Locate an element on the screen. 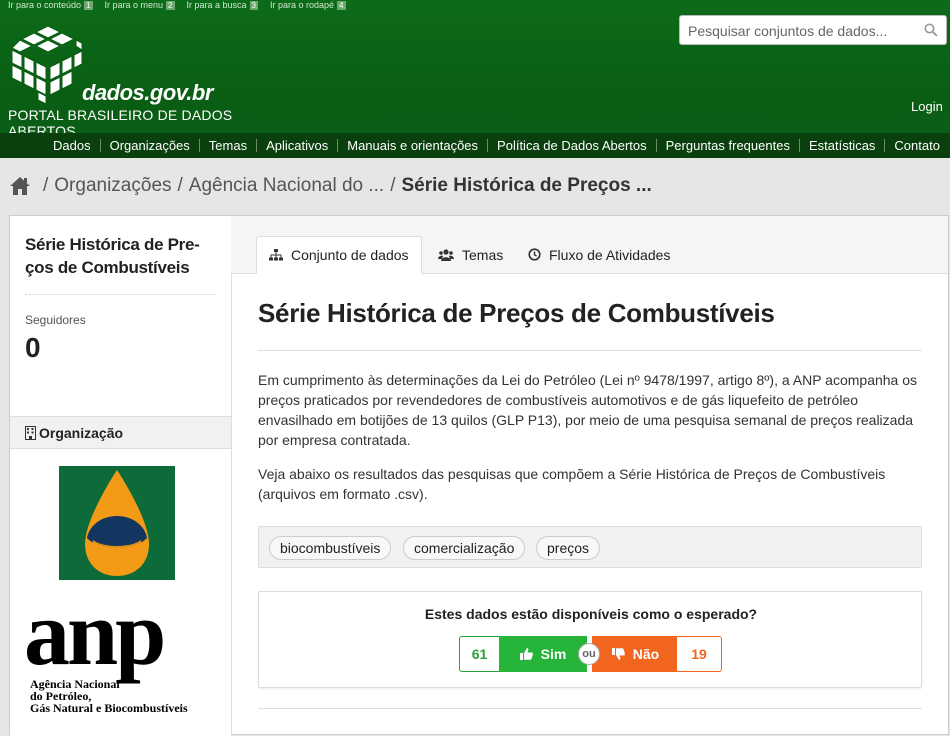 The height and width of the screenshot is (736, 950). breadcrumb-organizacoes: Organizações is located at coordinates (112, 186).